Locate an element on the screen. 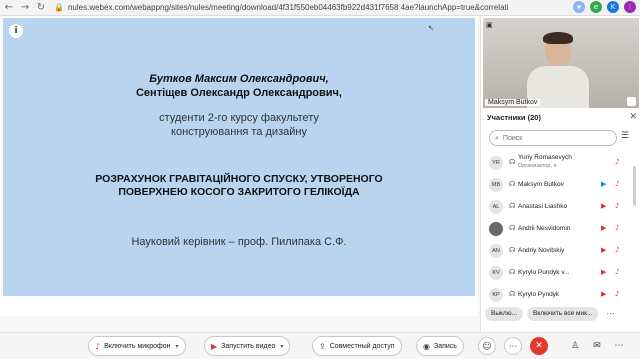 The width and height of the screenshot is (640, 359). avatar: AN is located at coordinates (496, 251).